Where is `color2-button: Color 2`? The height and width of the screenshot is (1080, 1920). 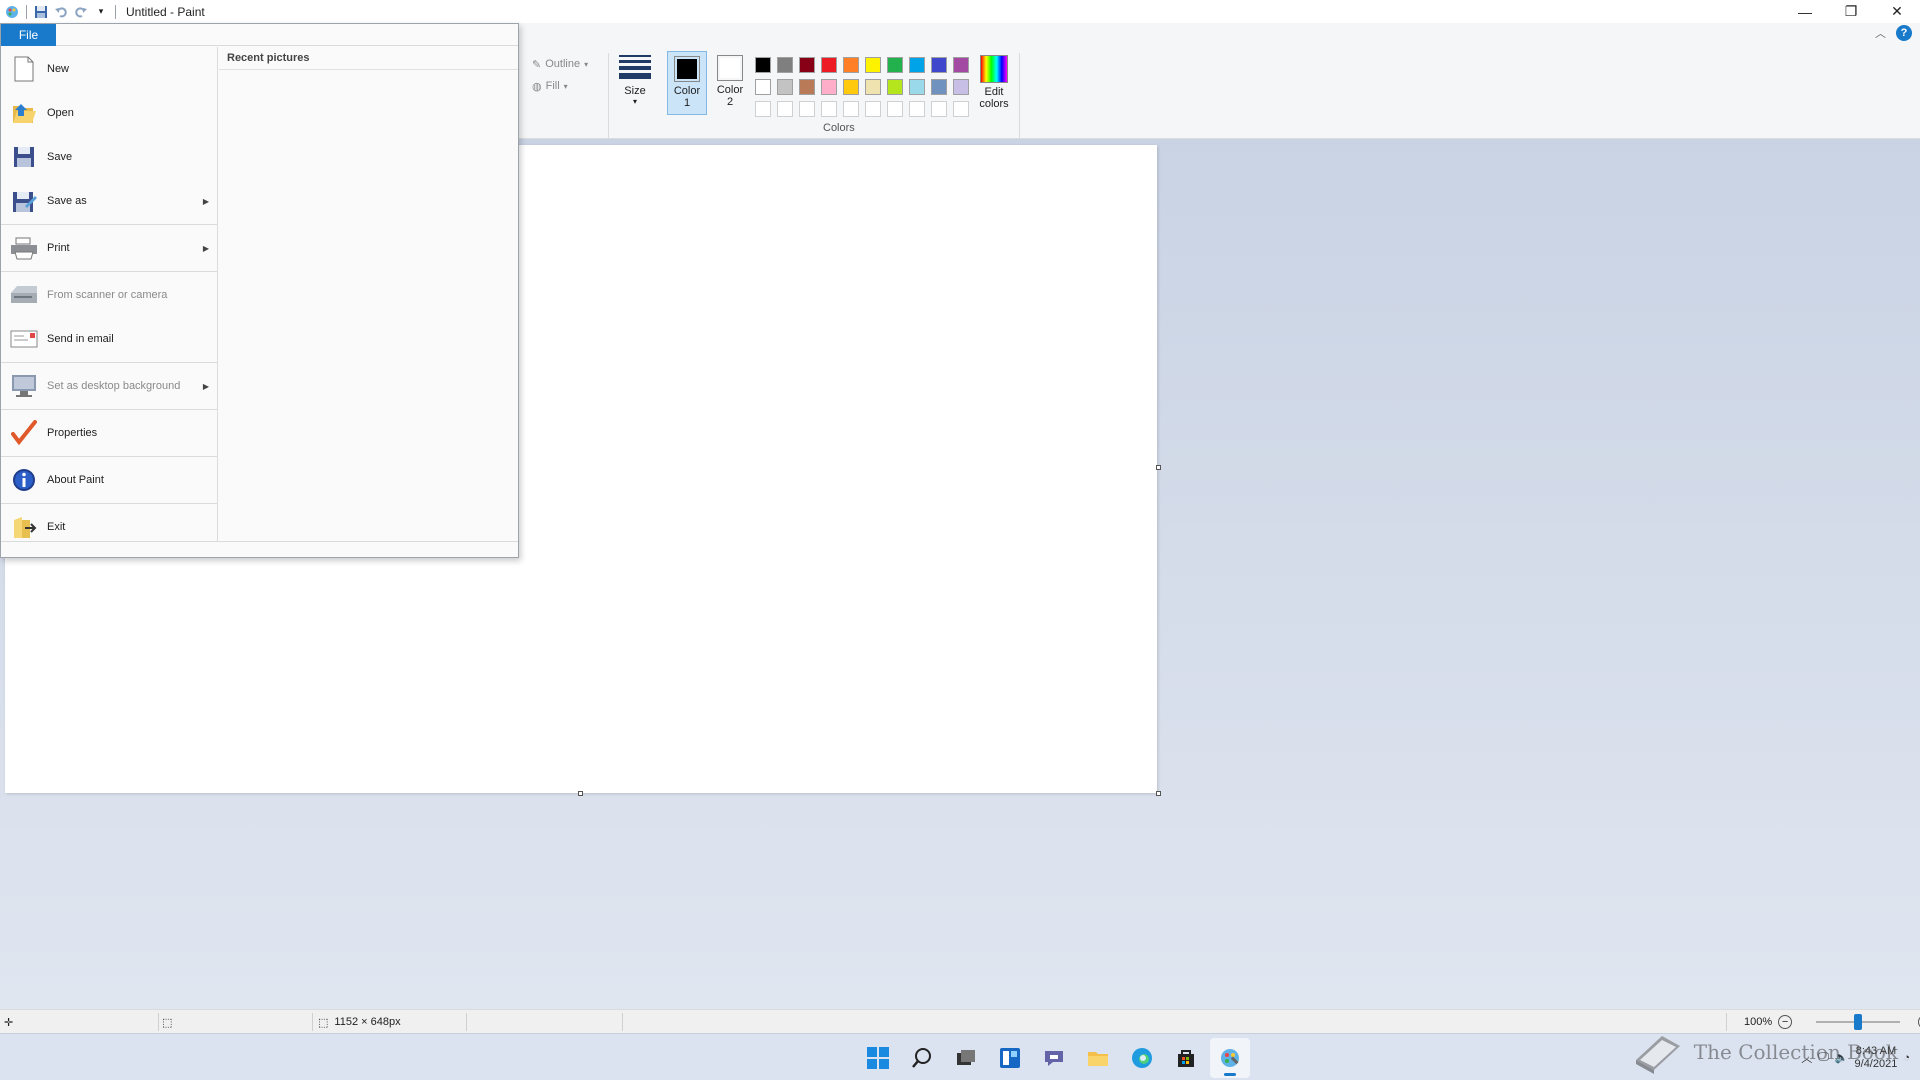 color2-button: Color 2 is located at coordinates (730, 83).